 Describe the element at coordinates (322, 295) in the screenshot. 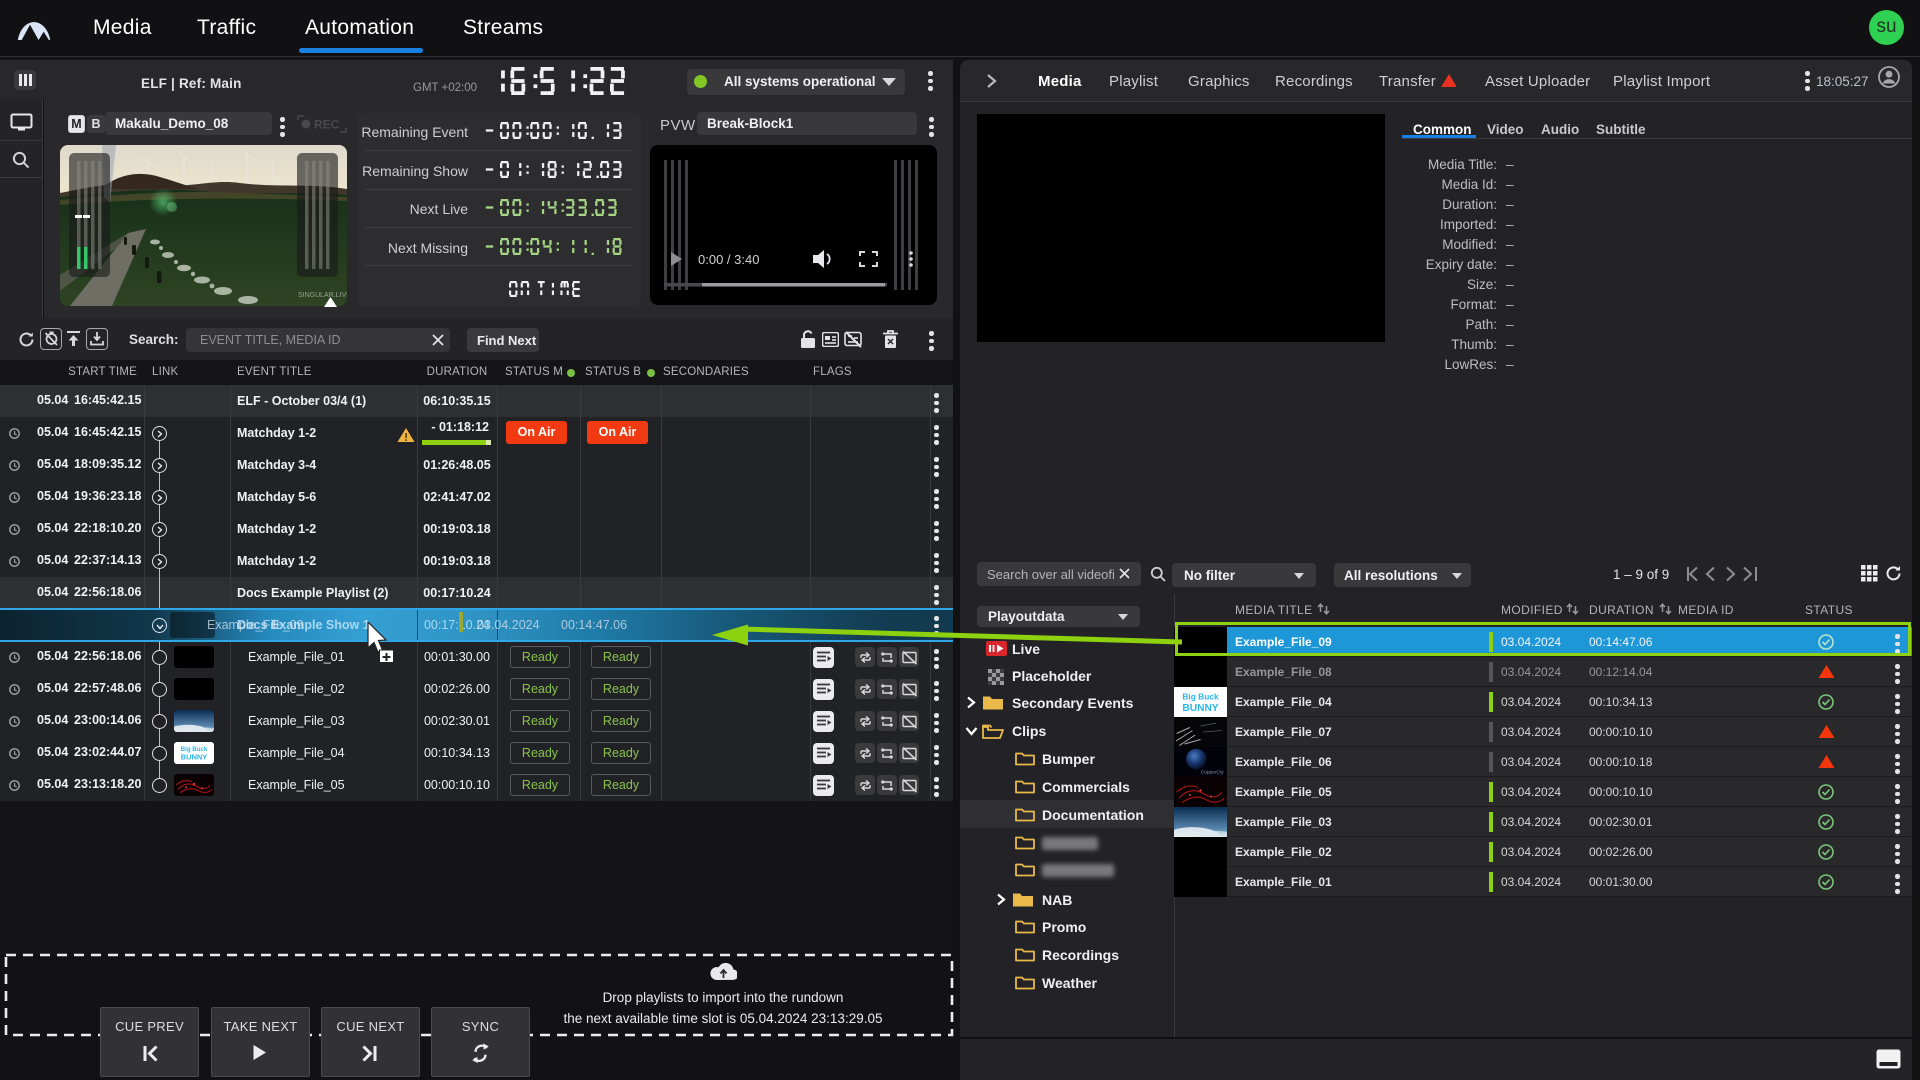

I see `svg-text: SINGULAR.LIVE` at that location.